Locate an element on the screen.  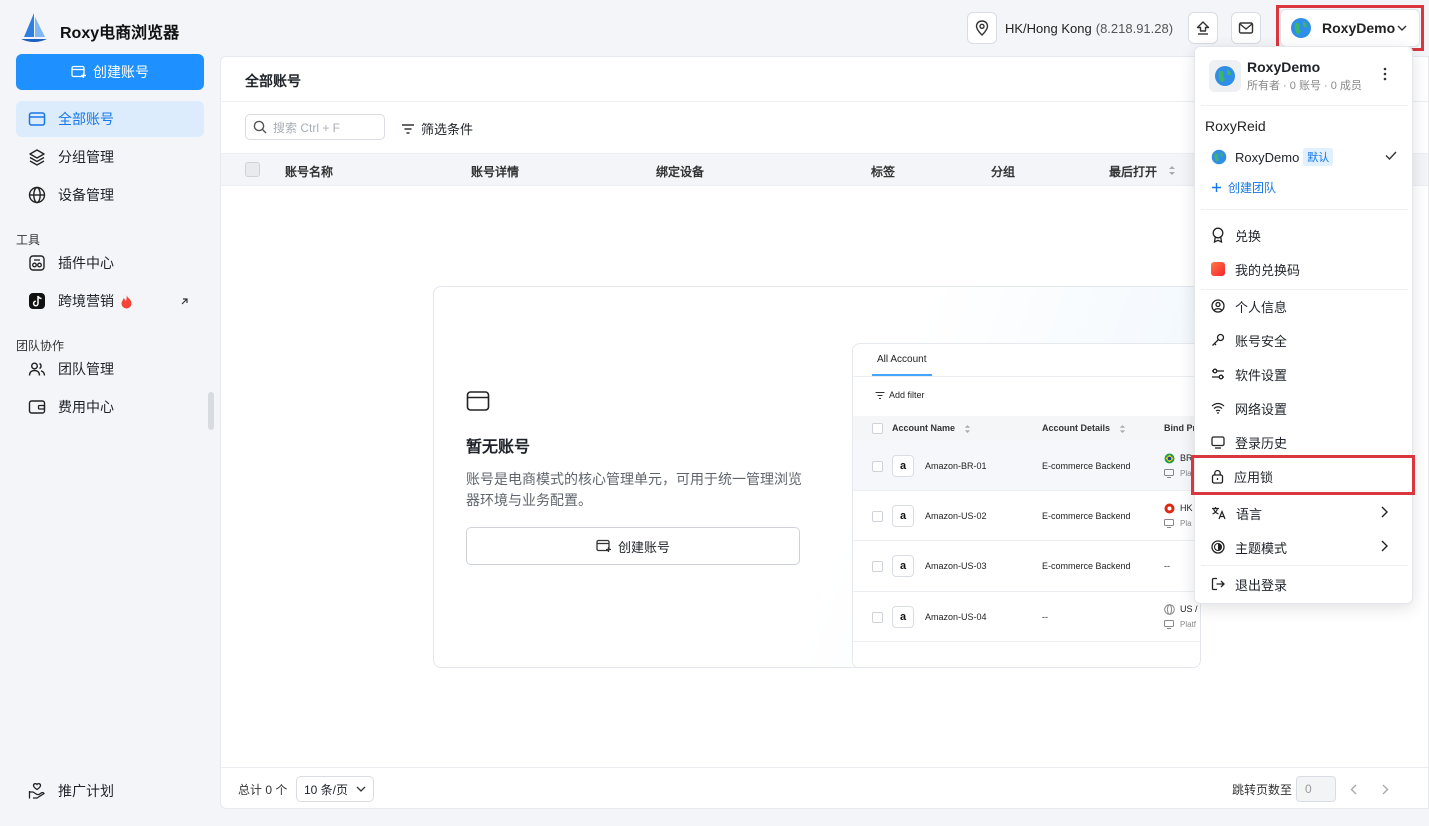
menu-item-login-history: 登录历史 is located at coordinates (1303, 442).